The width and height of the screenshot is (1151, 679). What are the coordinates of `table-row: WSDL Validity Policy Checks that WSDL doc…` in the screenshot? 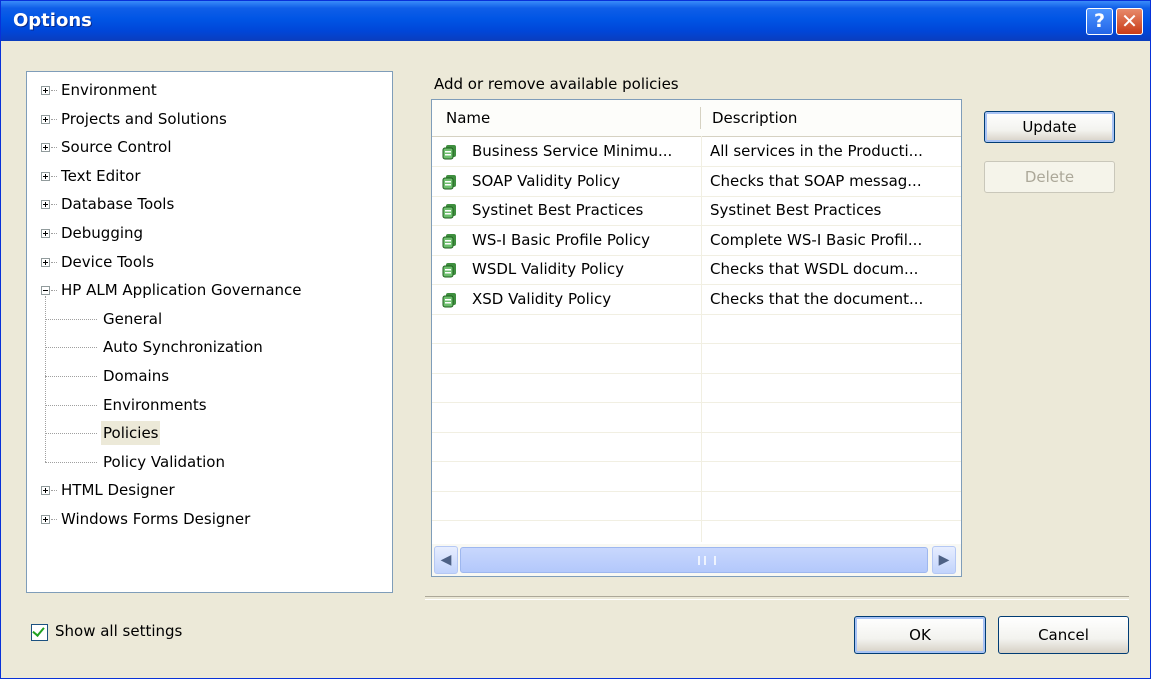 It's located at (696, 270).